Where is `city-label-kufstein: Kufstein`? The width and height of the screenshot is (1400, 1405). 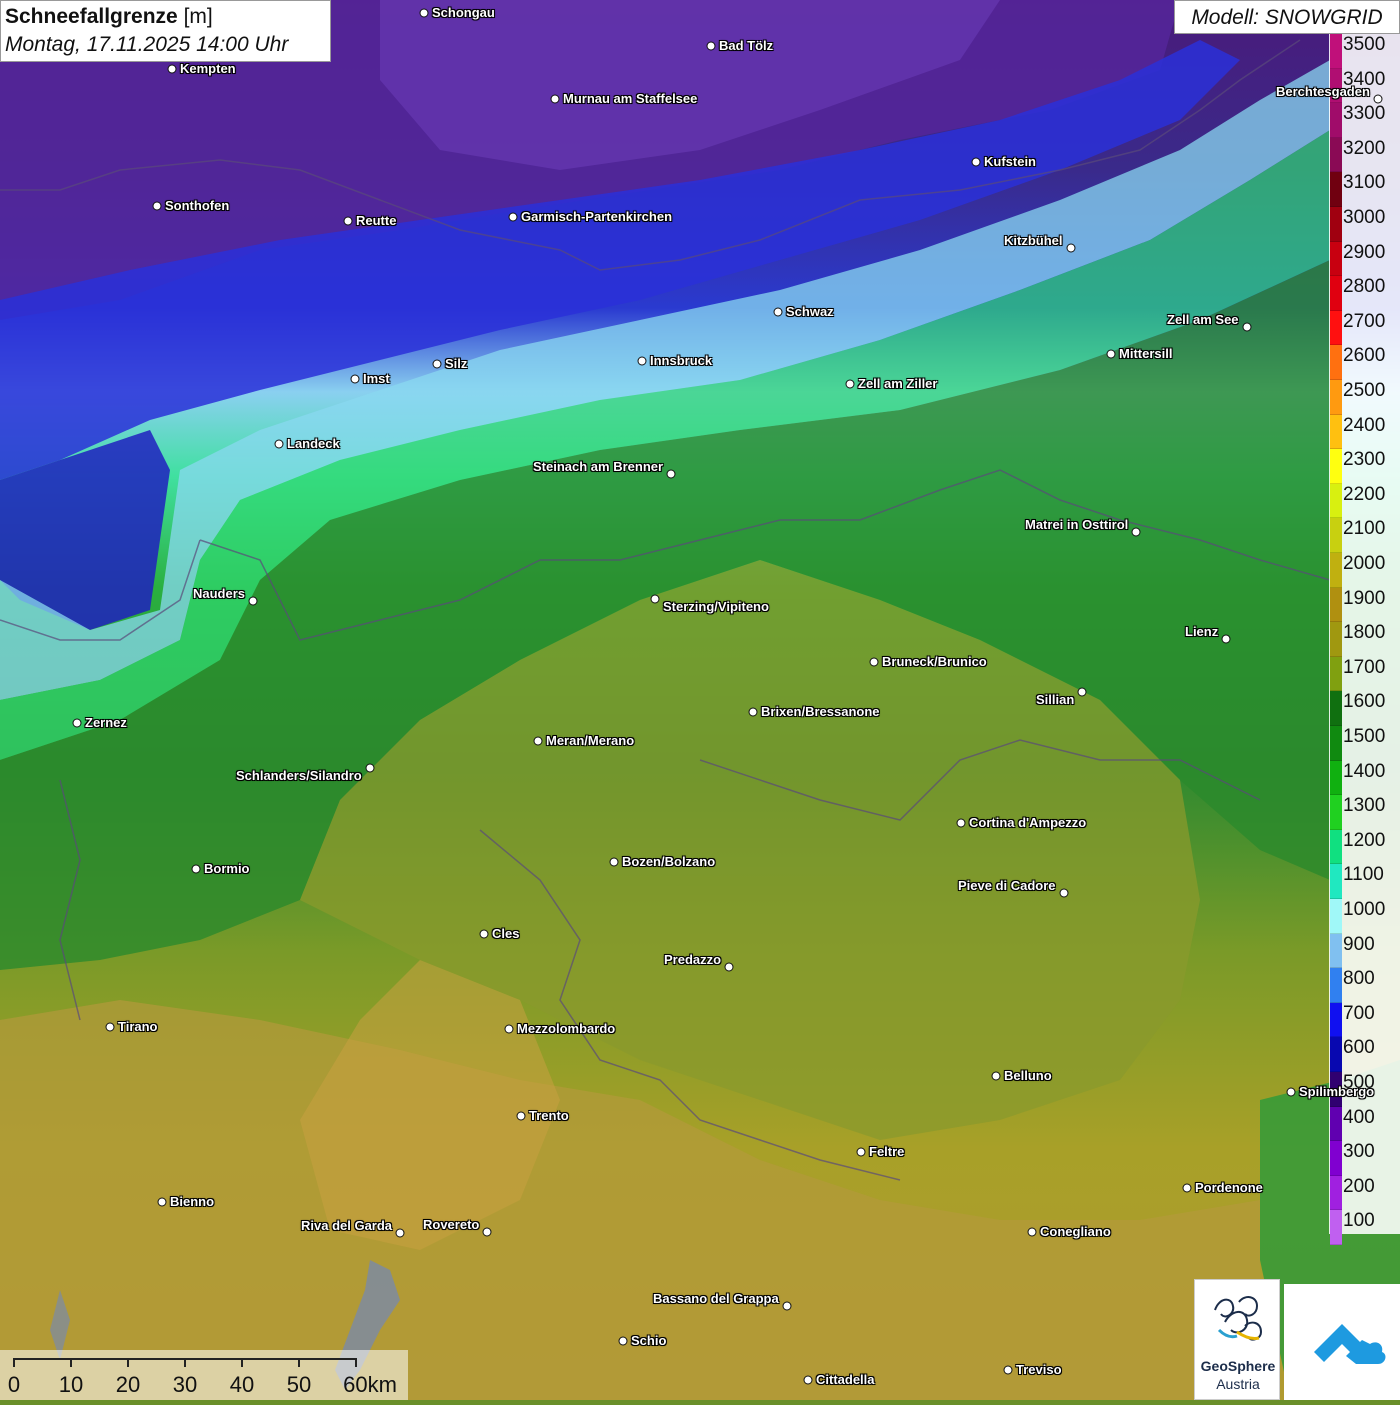 city-label-kufstein: Kufstein is located at coordinates (1010, 161).